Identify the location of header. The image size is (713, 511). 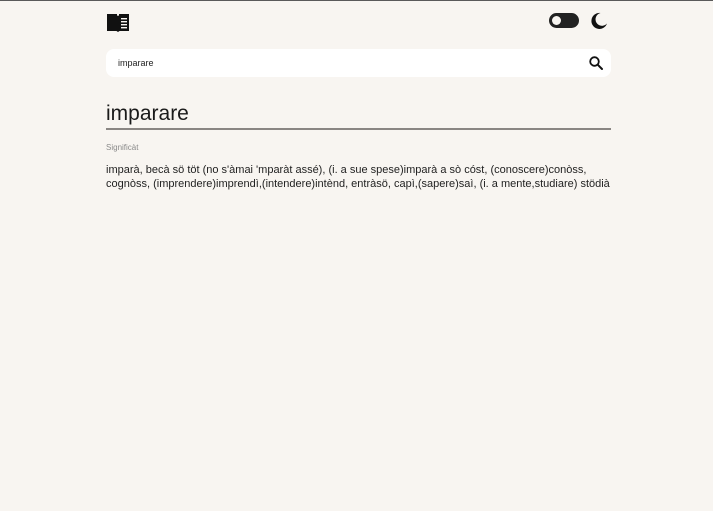
(358, 22).